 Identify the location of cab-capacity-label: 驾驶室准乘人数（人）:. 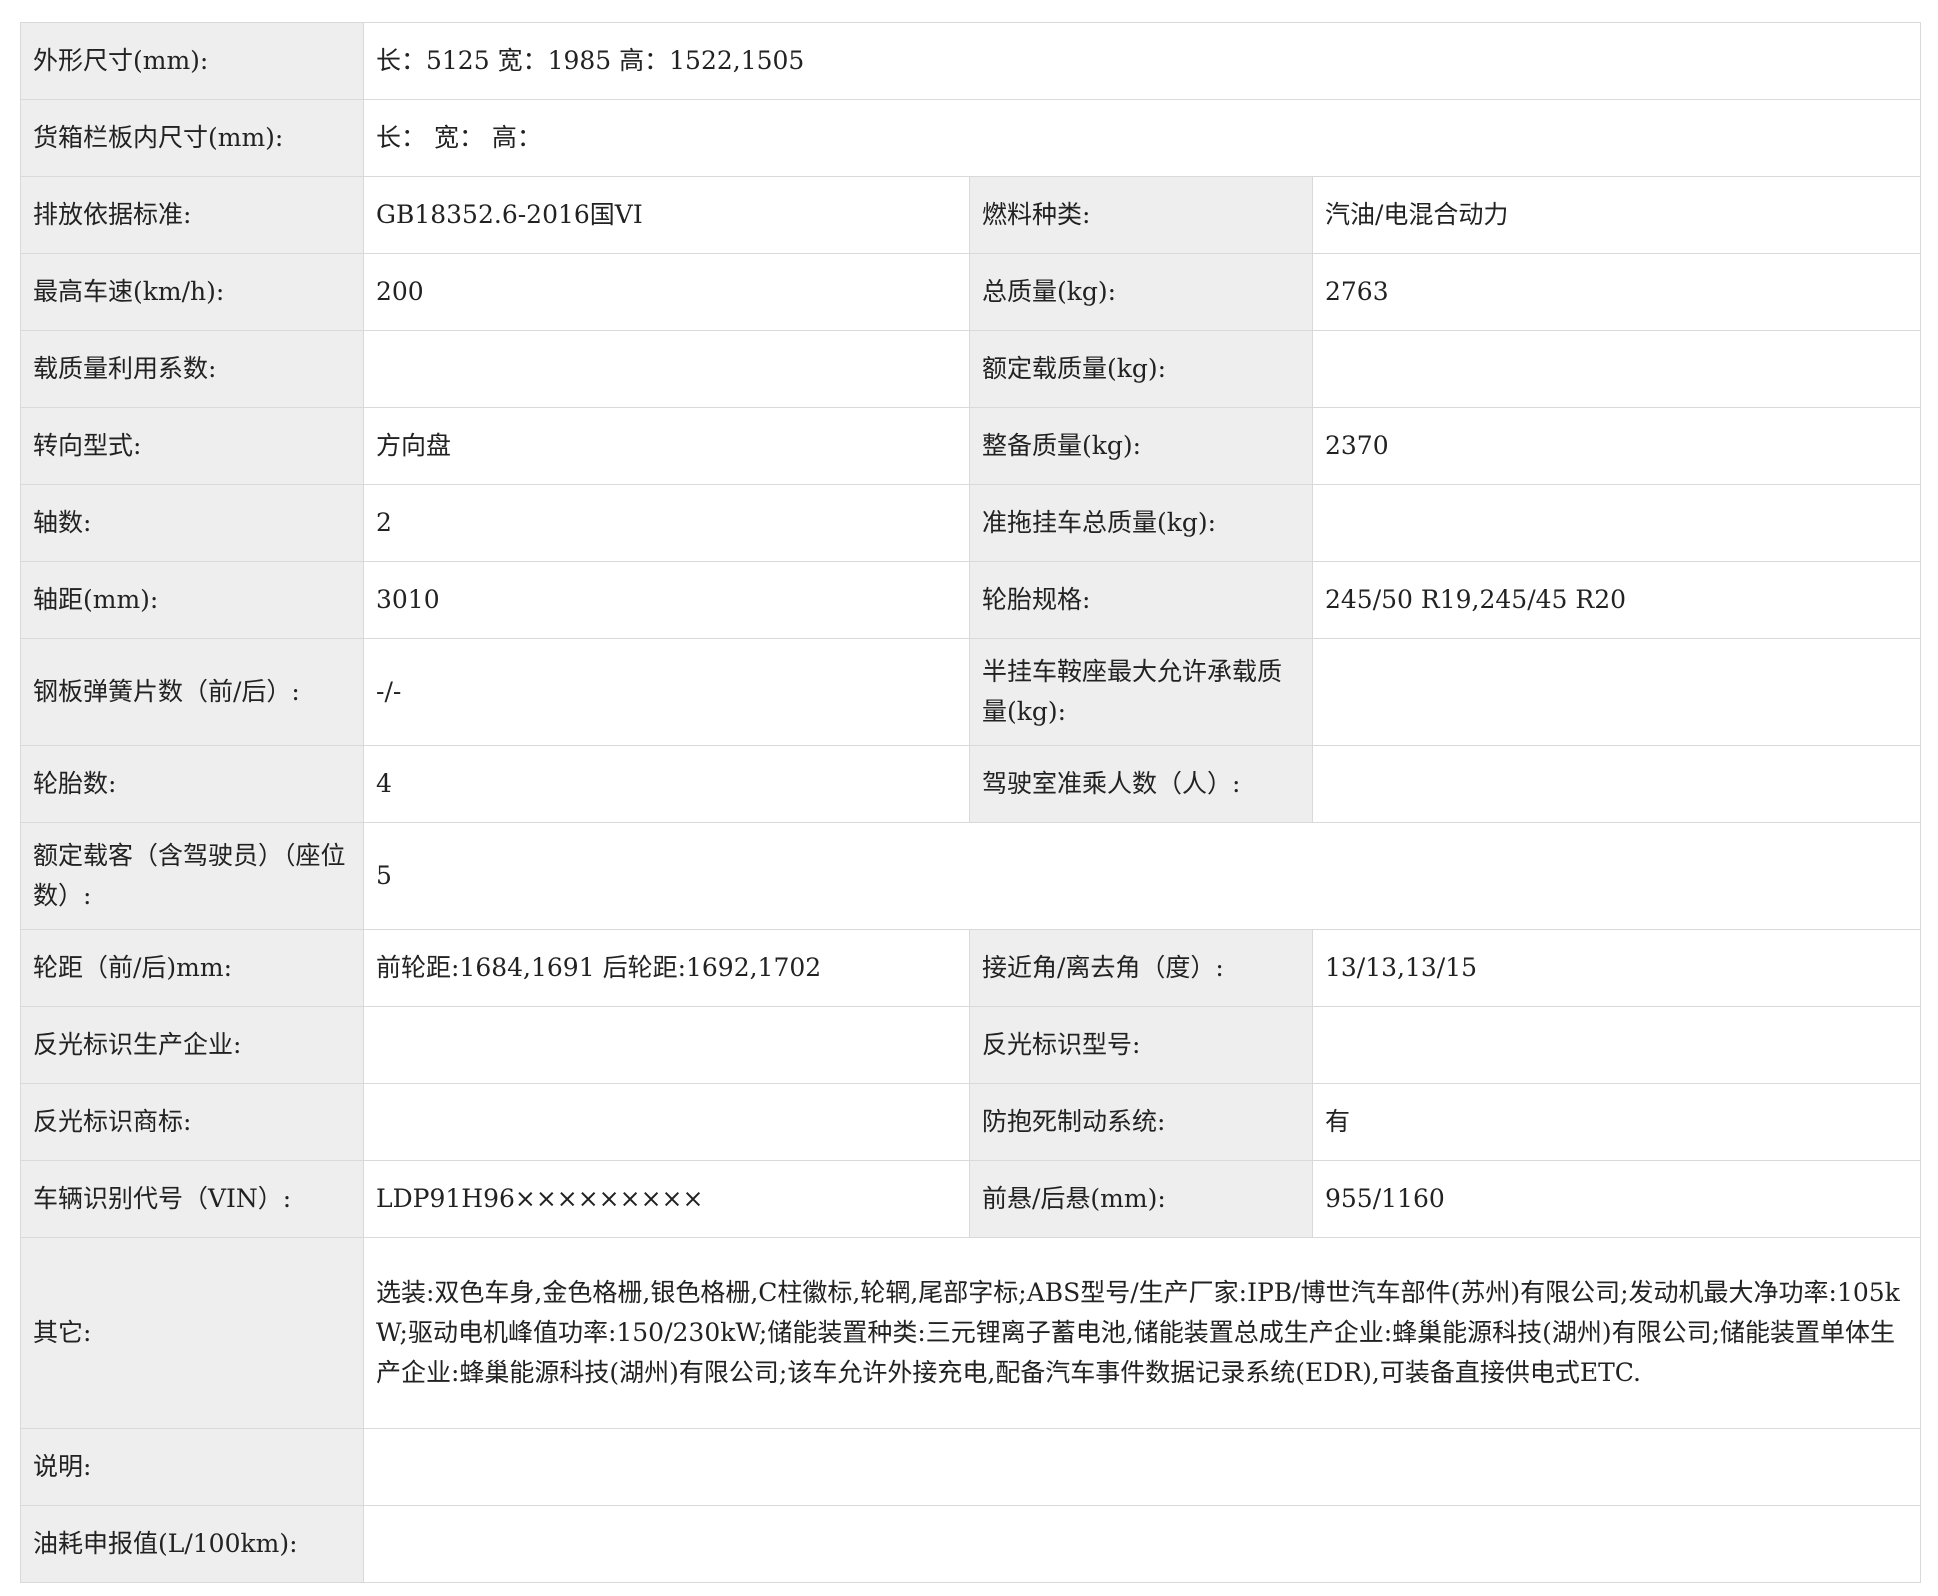
(1141, 784).